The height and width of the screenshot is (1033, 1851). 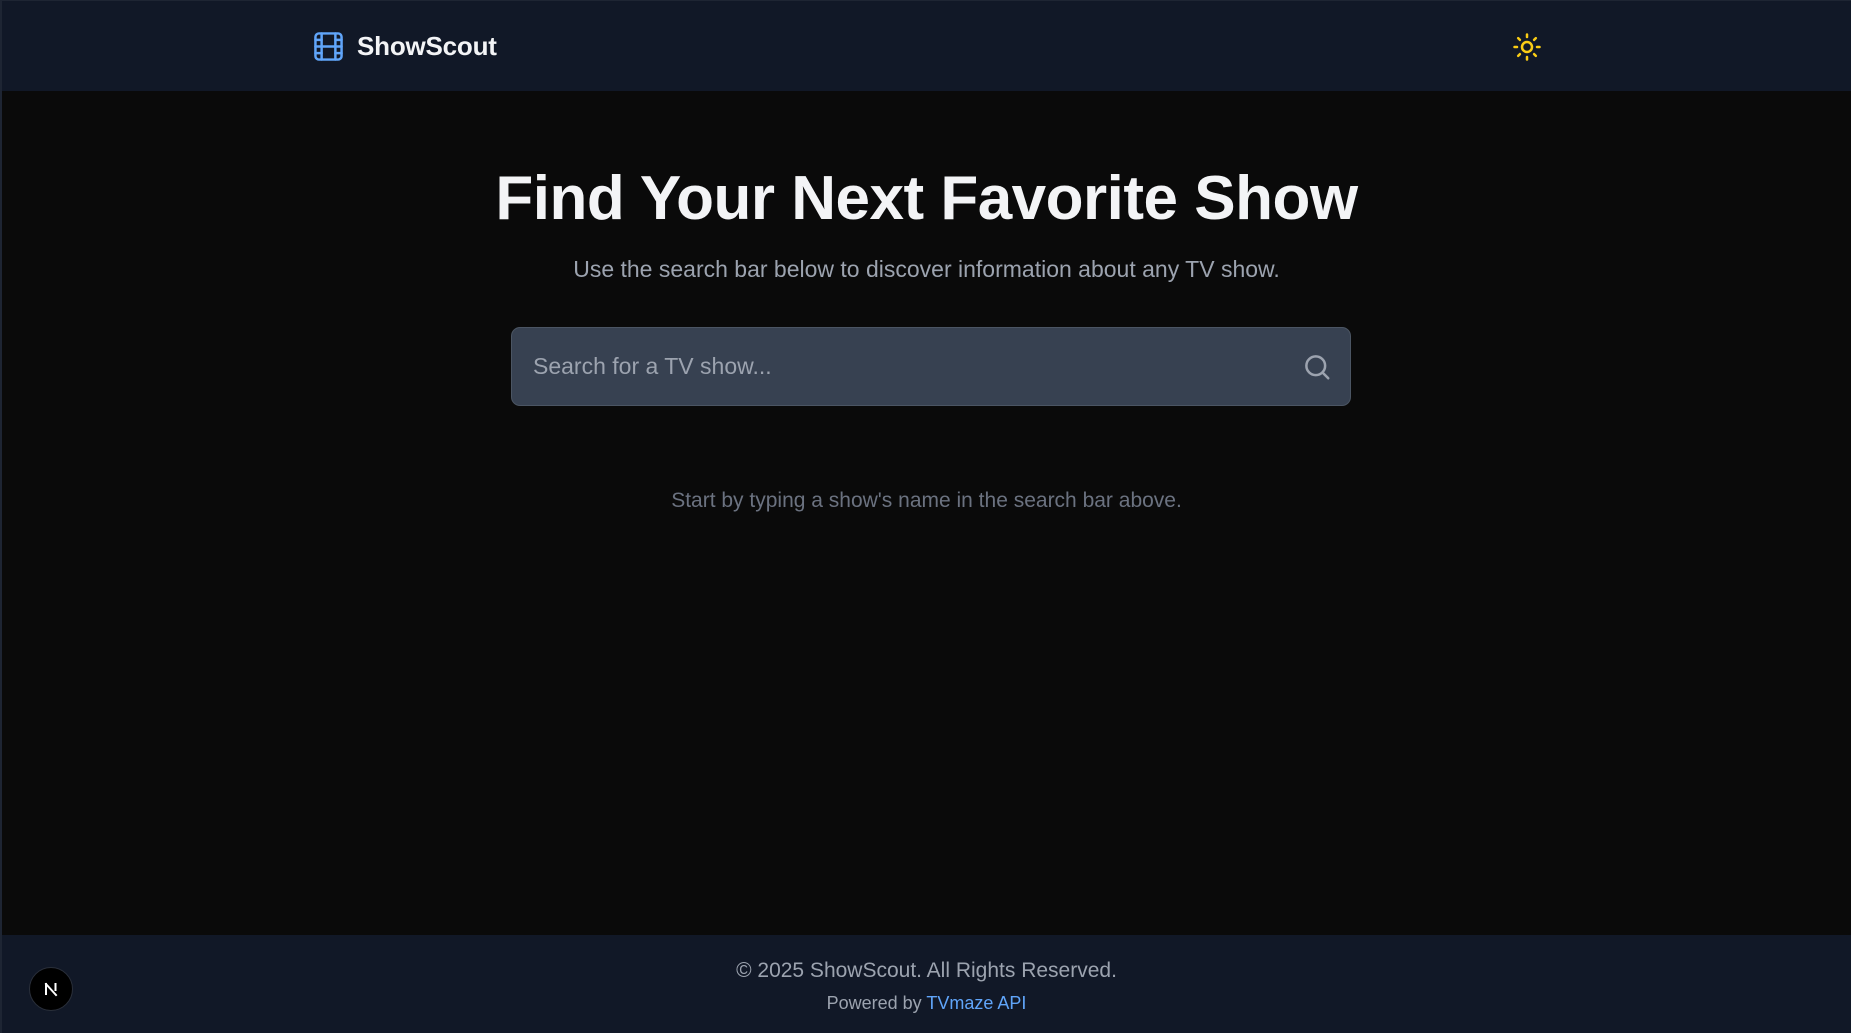 I want to click on nextjs-dev-badge, so click(x=51, y=989).